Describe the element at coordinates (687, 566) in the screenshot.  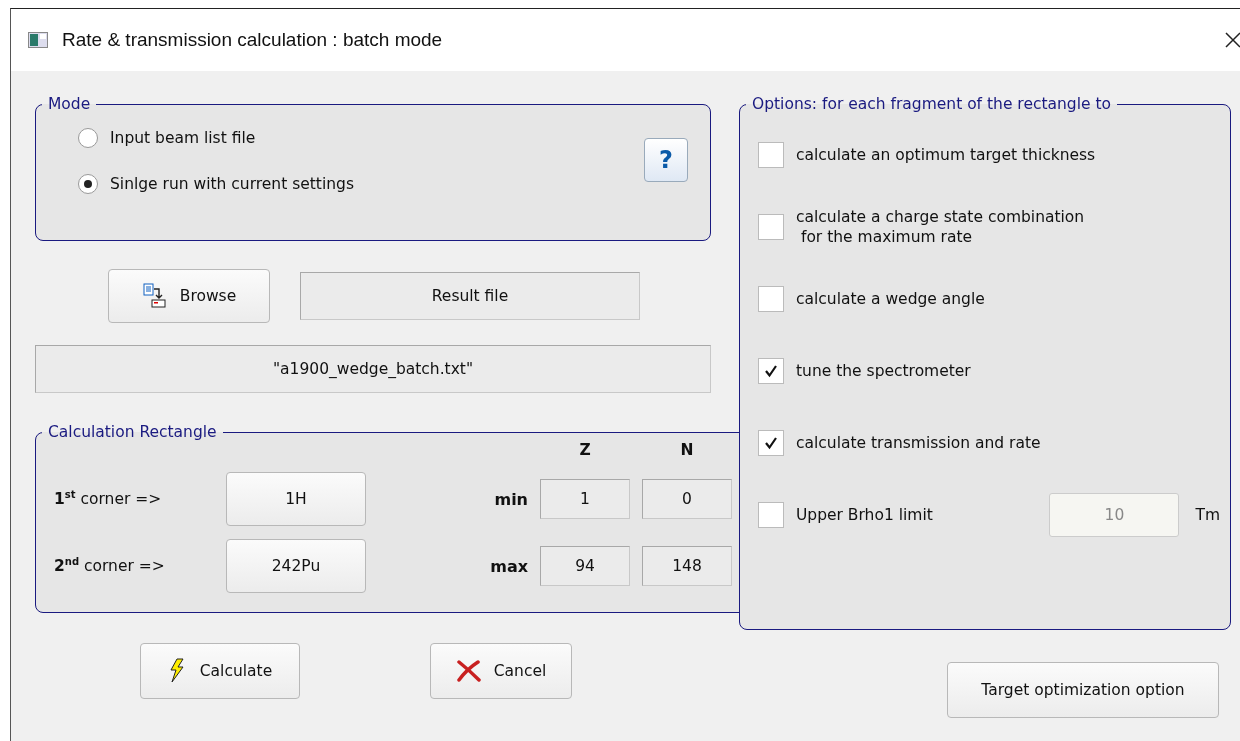
I see `n-field: 148` at that location.